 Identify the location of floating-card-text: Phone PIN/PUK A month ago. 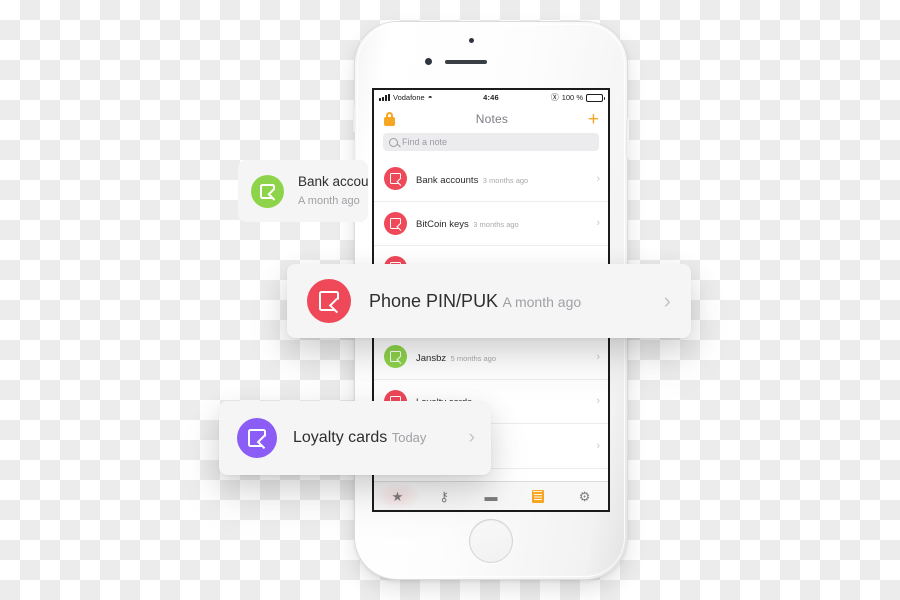
(516, 301).